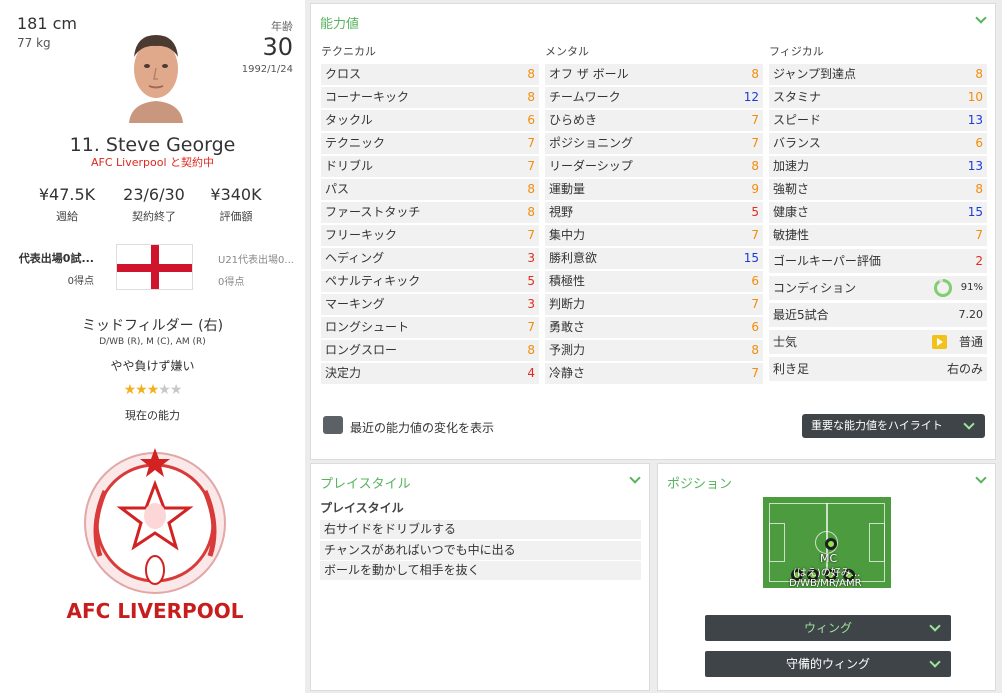  What do you see at coordinates (154, 267) in the screenshot?
I see `england-flag-icon` at bounding box center [154, 267].